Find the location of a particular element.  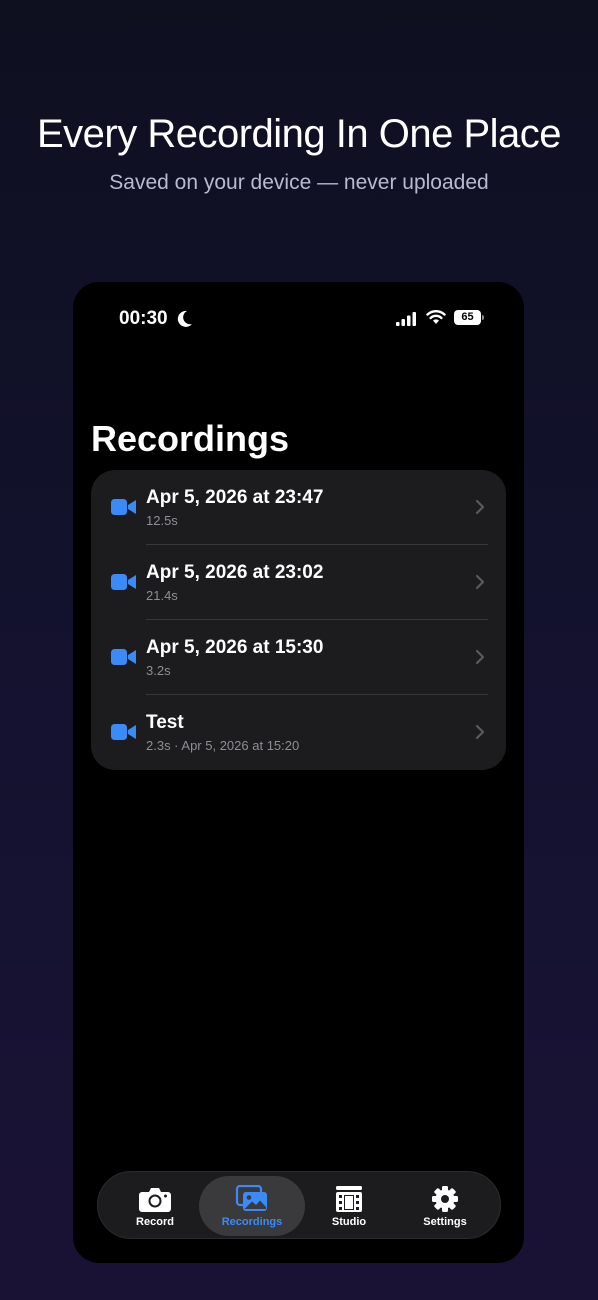

recording-duration: 21.4s is located at coordinates (162, 595).